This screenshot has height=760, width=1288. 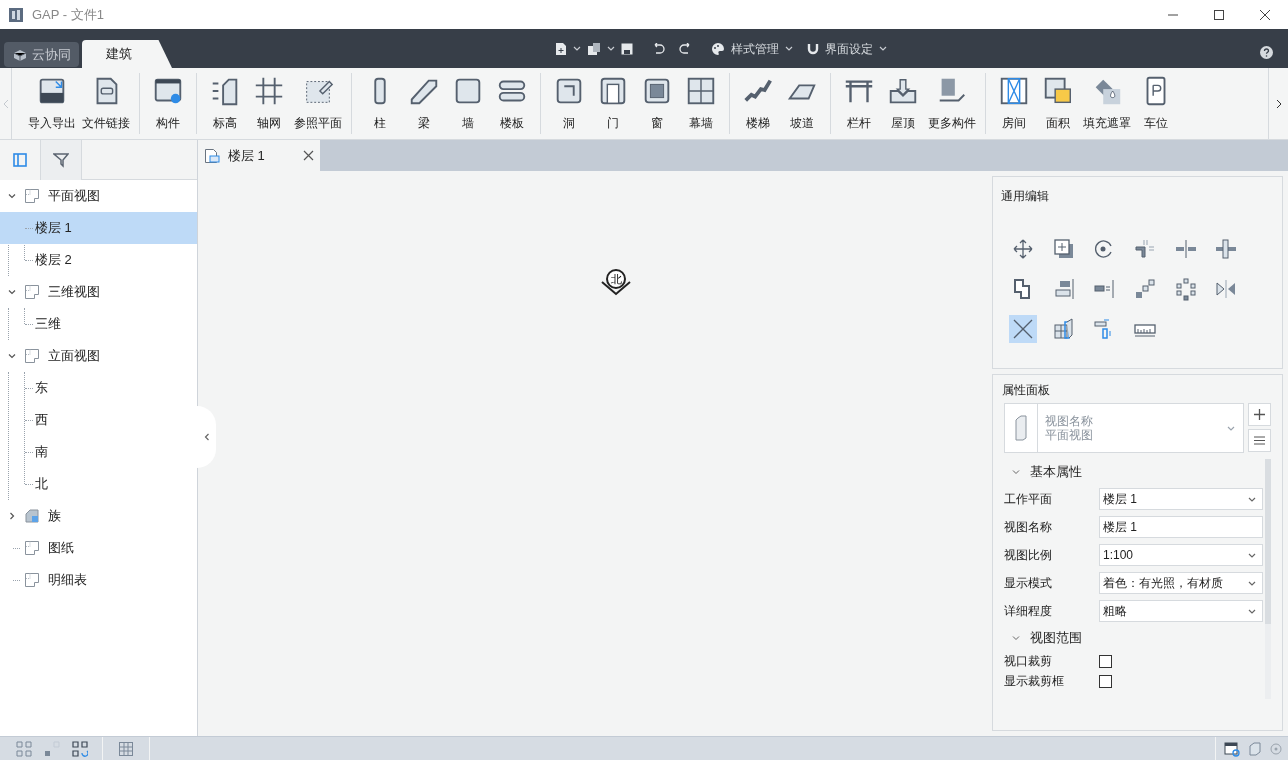 I want to click on ribbon-tool-button: 参照平面, so click(x=318, y=103).